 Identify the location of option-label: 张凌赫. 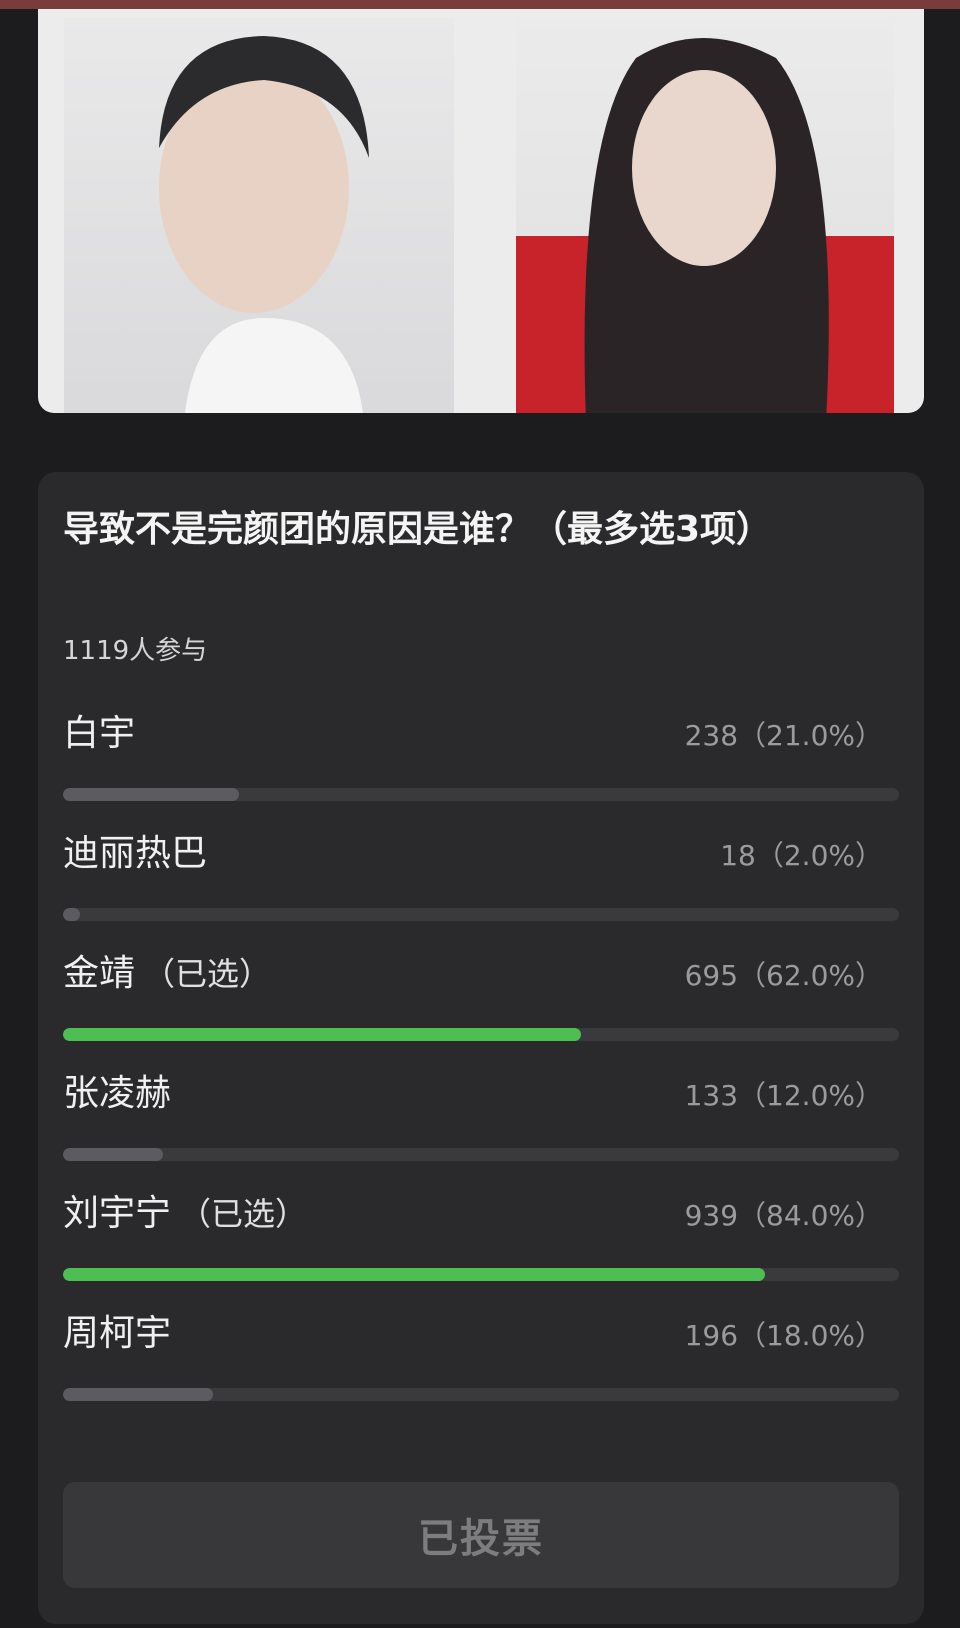
(121, 1094).